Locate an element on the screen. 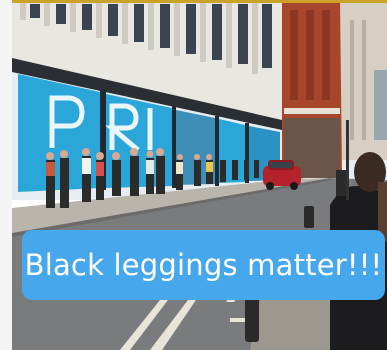  left-border-strip is located at coordinates (6, 175).